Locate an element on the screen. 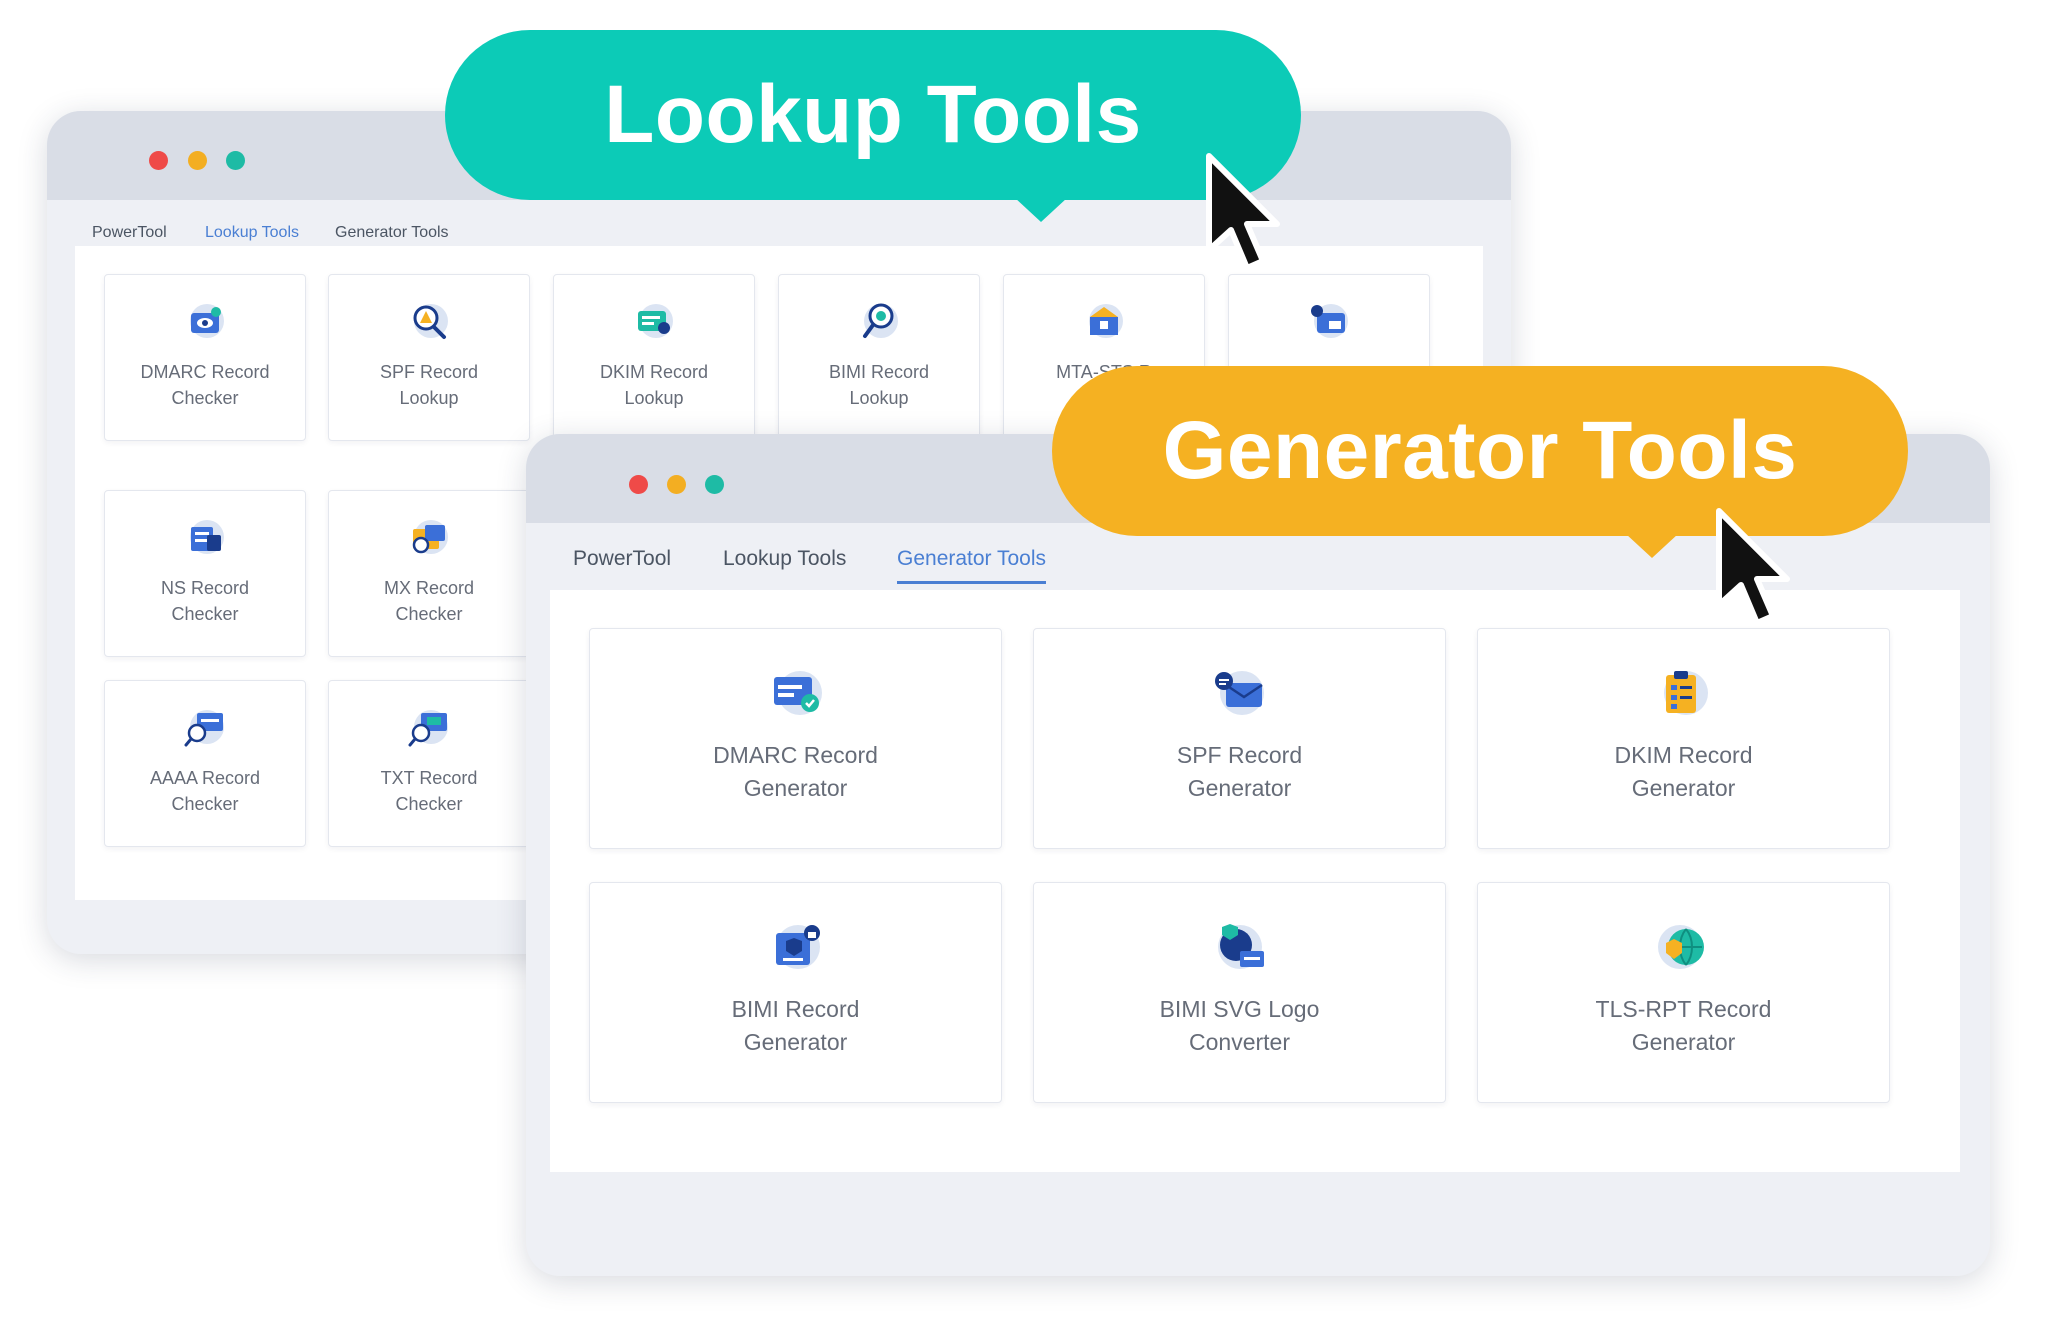  card-title: MX Record is located at coordinates (429, 588).